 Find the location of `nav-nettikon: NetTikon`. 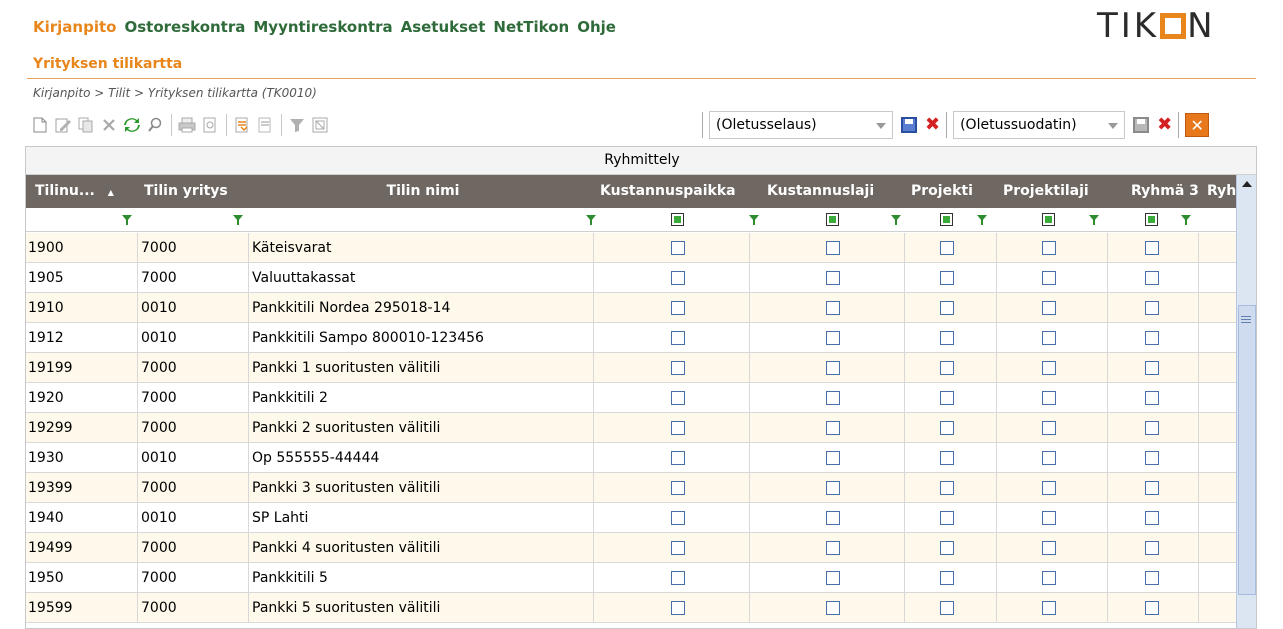

nav-nettikon: NetTikon is located at coordinates (531, 29).